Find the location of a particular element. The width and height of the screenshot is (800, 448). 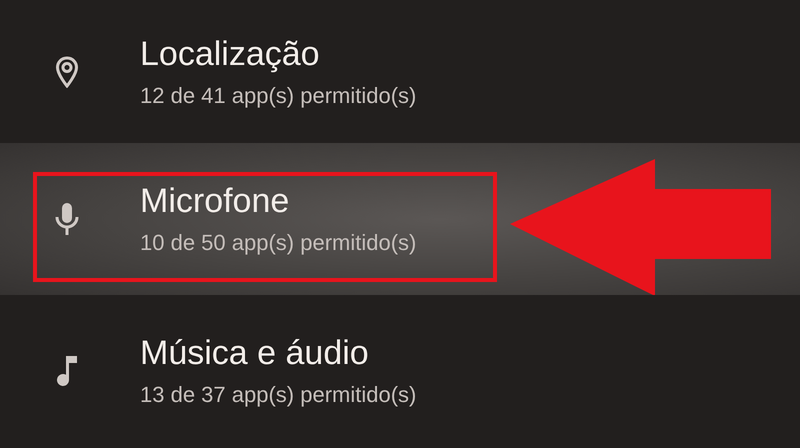

item-title: Localização is located at coordinates (230, 54).